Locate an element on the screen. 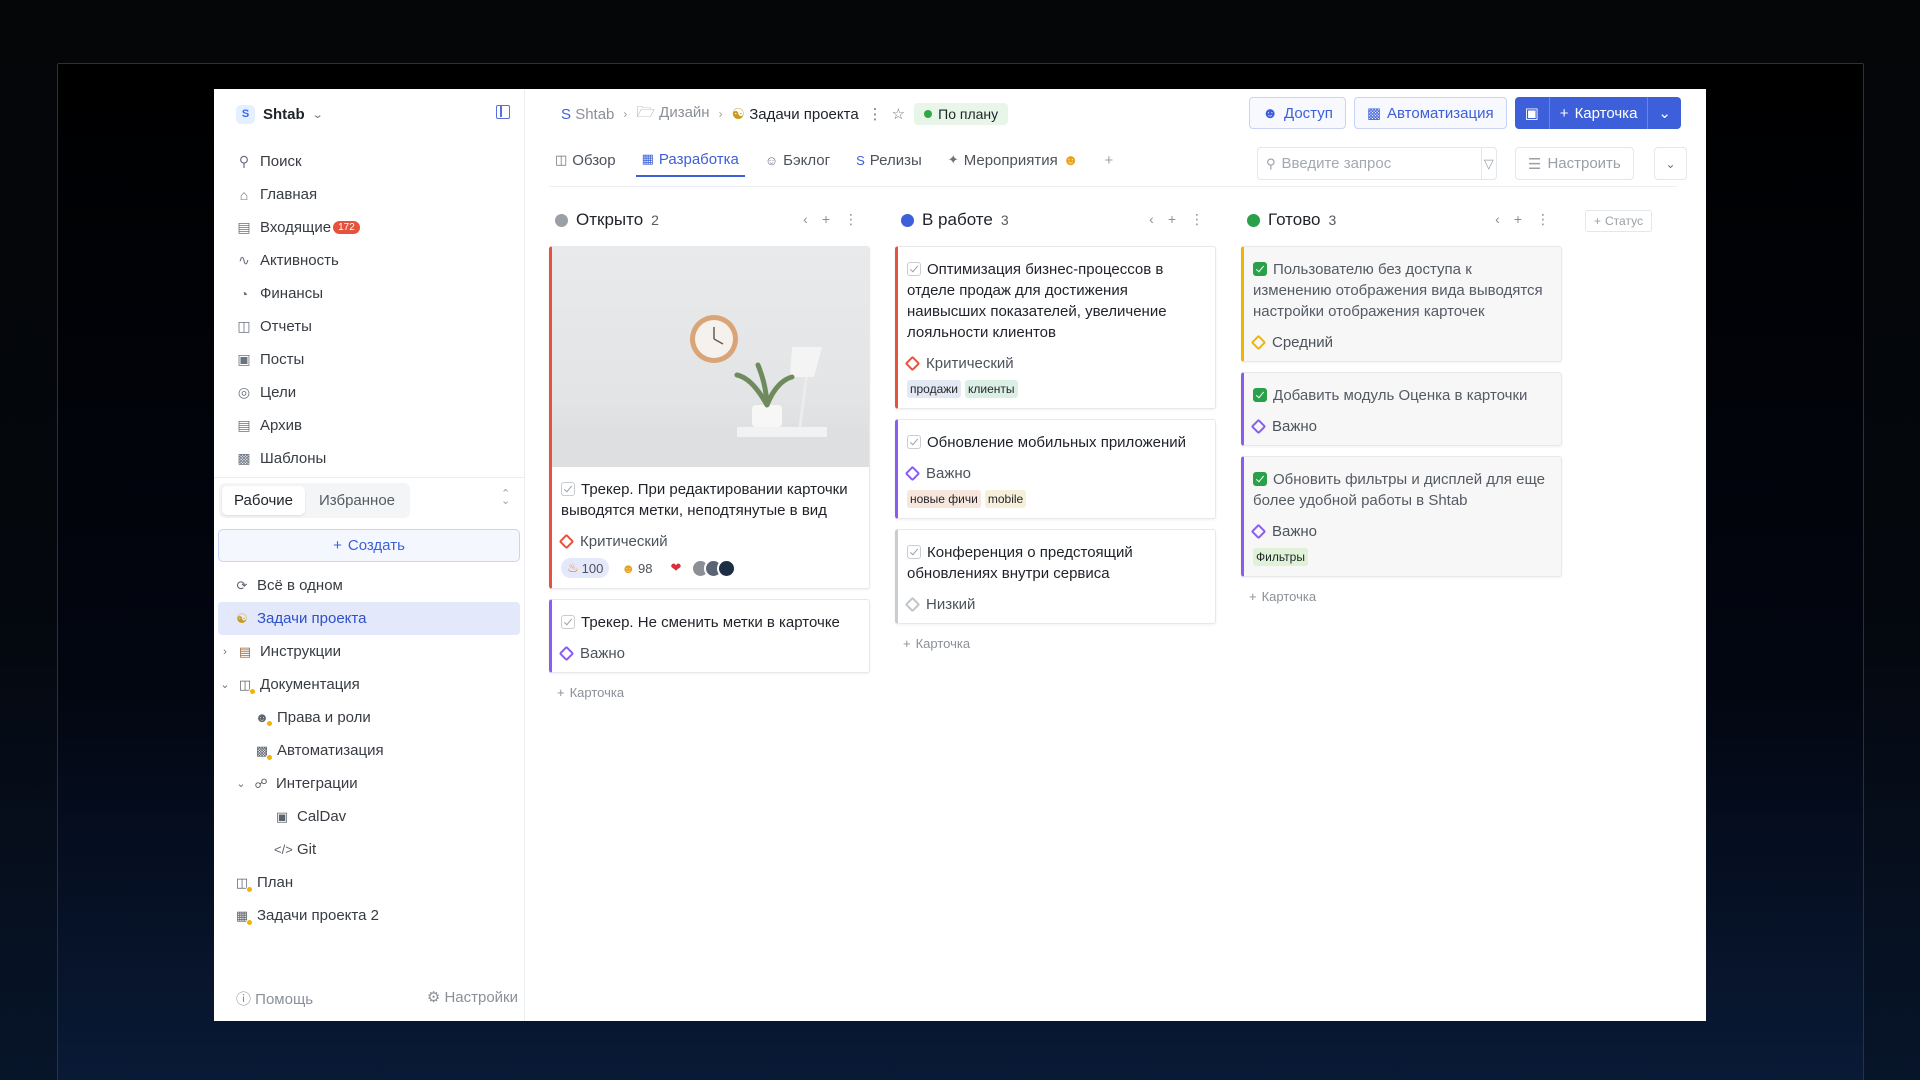 Image resolution: width=1920 pixels, height=1080 pixels. tree-item-instructions: › ▤ Инструкции is located at coordinates (369, 651).